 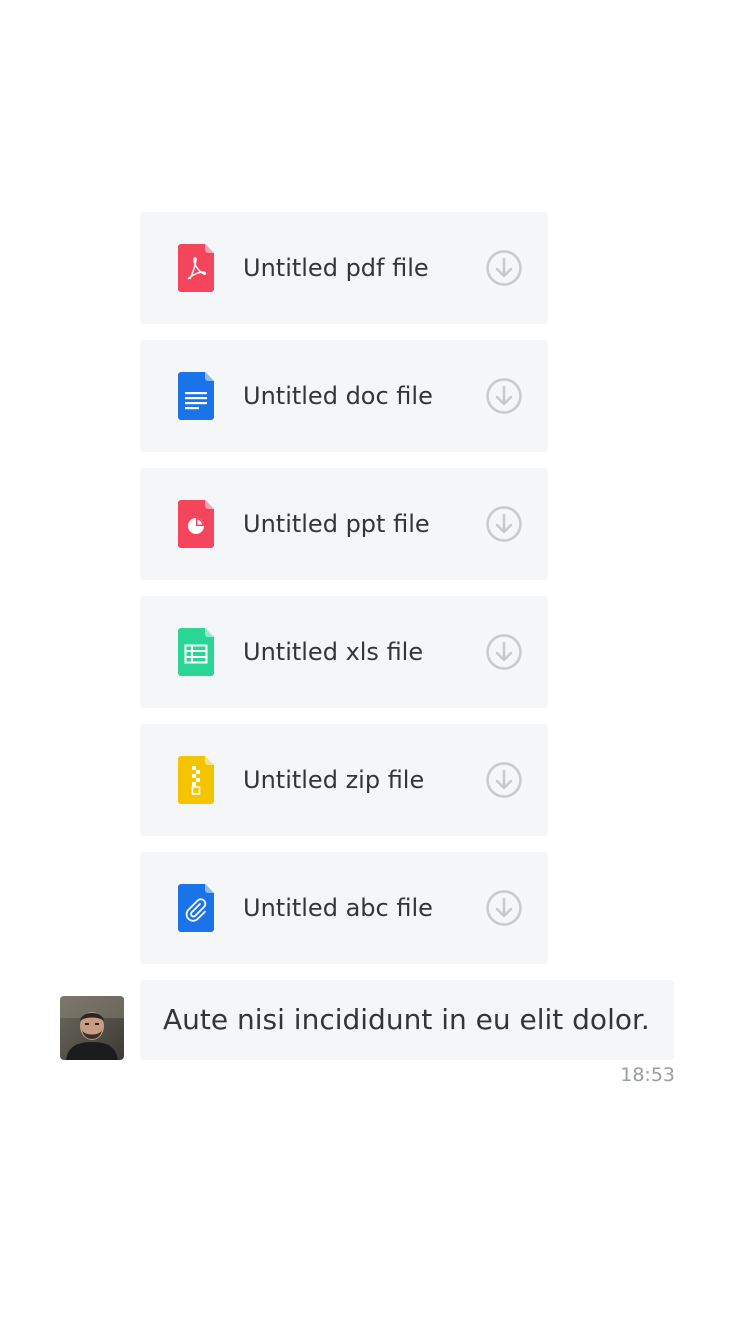 What do you see at coordinates (92, 1028) in the screenshot?
I see `user-avatar` at bounding box center [92, 1028].